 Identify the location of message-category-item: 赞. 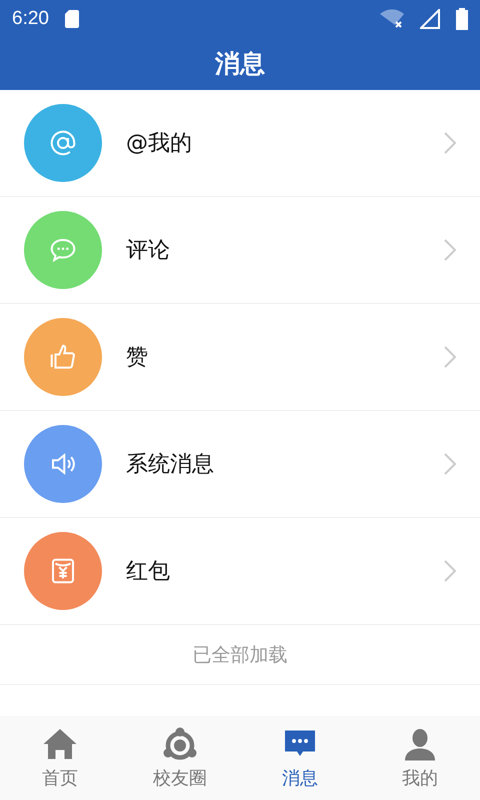
(240, 357).